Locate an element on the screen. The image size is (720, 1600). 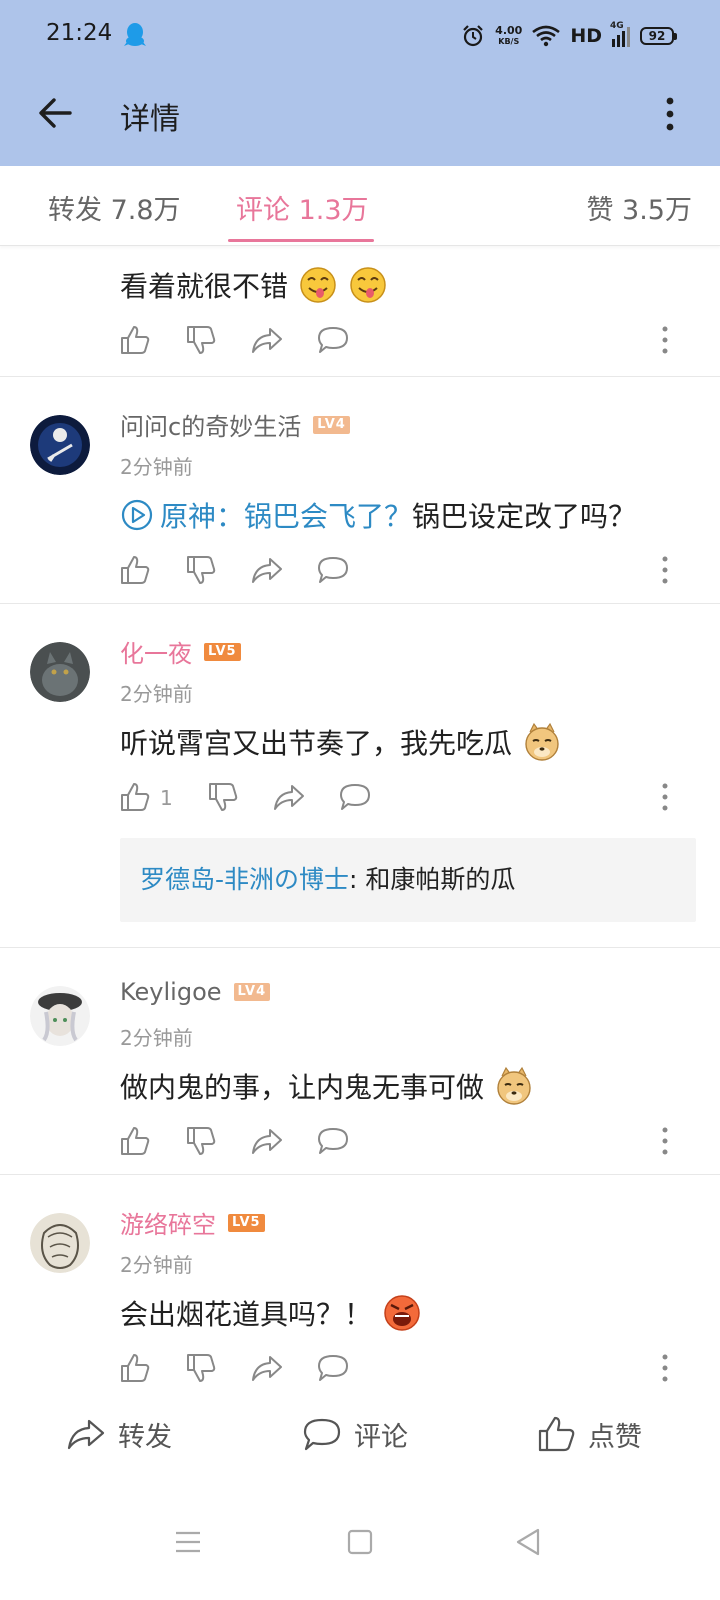
app-bar: 详情 is located at coordinates (360, 119).